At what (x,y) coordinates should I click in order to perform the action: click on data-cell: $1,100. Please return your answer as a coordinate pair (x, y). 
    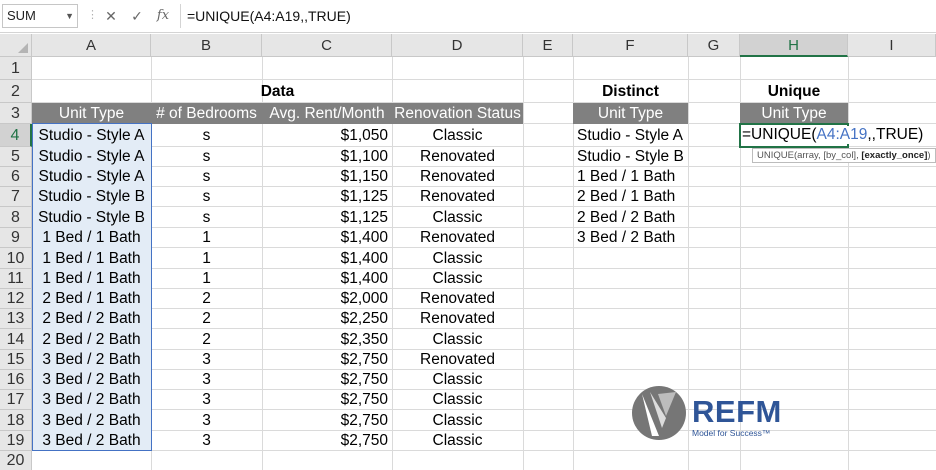
    Looking at the image, I should click on (327, 157).